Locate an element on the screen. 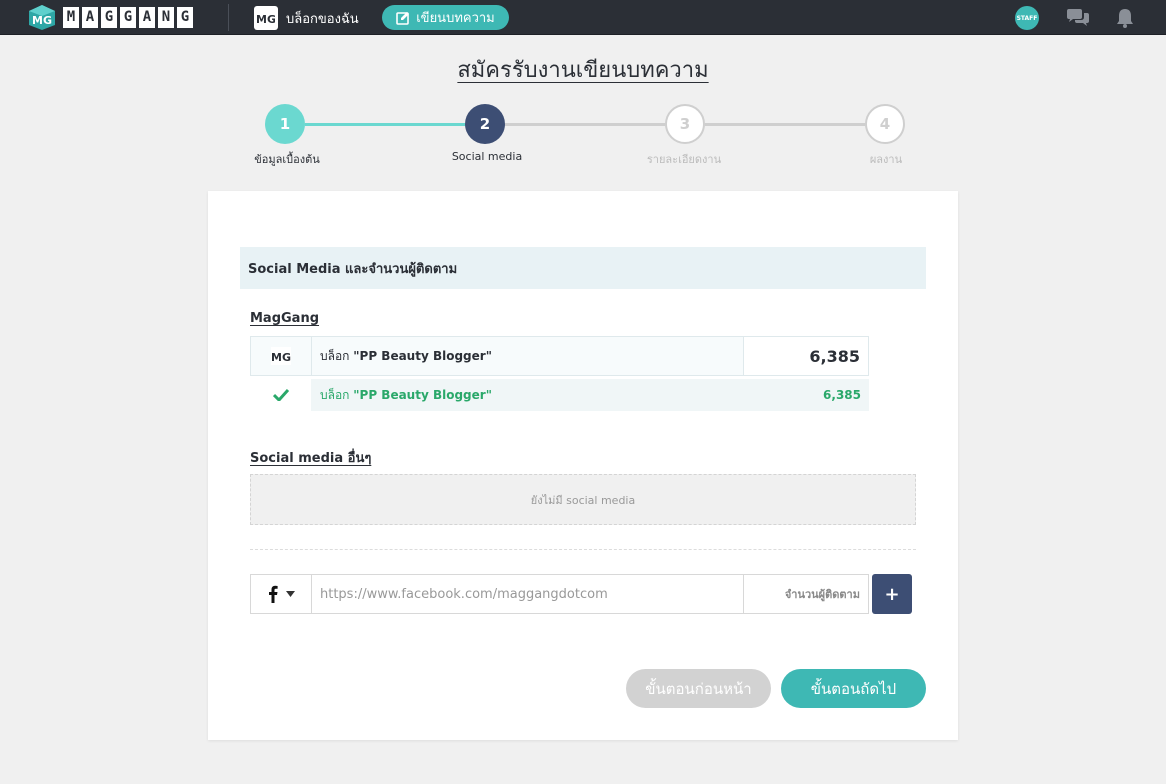  verified-name: "PP Beauty Blogger" is located at coordinates (422, 395).